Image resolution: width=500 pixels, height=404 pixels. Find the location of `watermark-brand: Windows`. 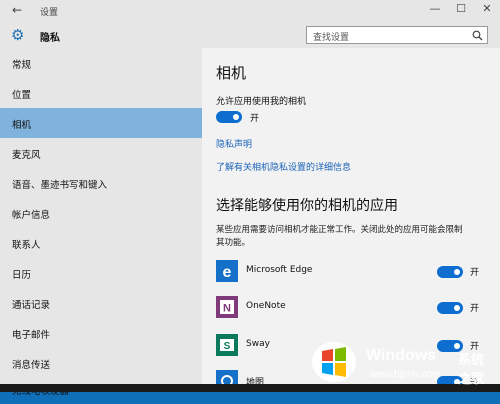

watermark-brand: Windows is located at coordinates (401, 355).